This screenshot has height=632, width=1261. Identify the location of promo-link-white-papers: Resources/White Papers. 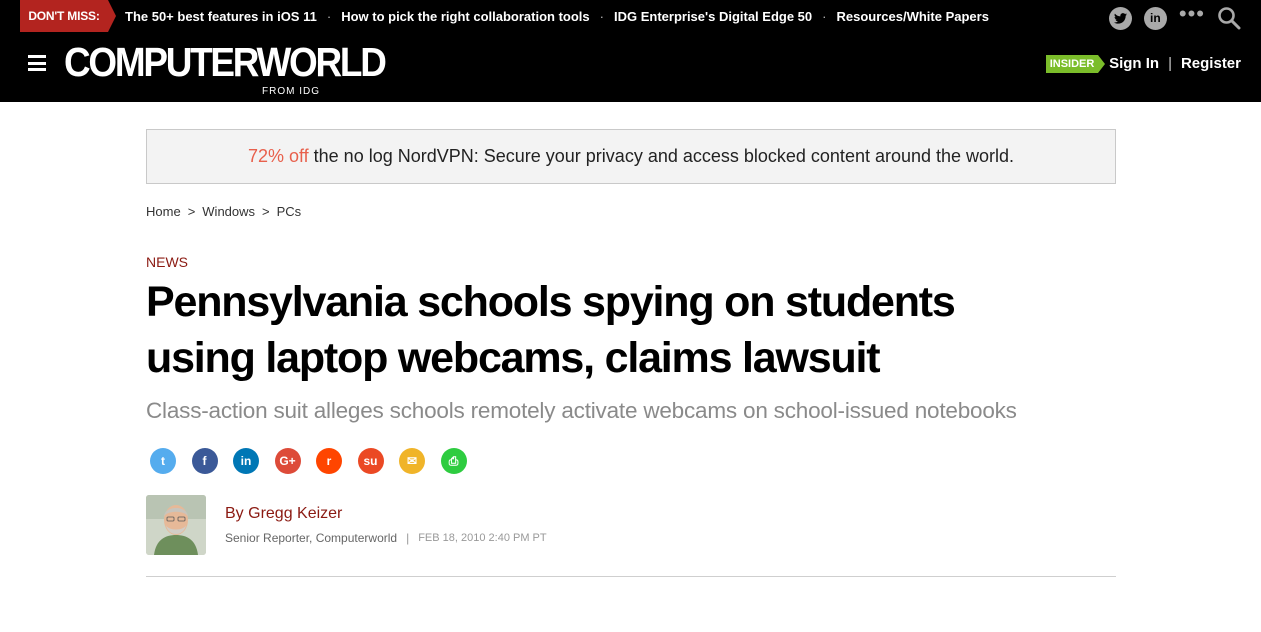
(912, 16).